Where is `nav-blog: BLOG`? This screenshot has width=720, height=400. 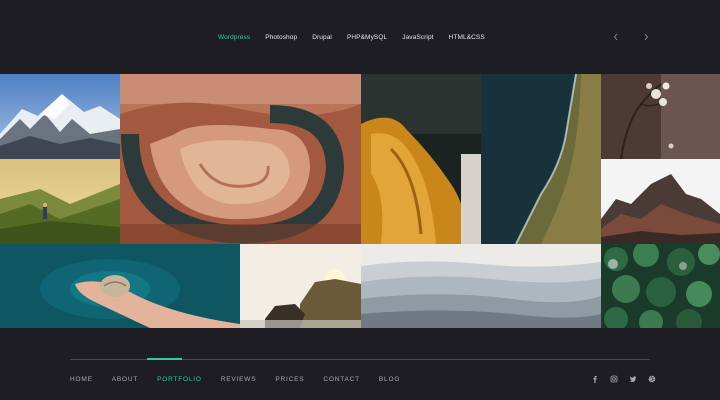
nav-blog: BLOG is located at coordinates (389, 379).